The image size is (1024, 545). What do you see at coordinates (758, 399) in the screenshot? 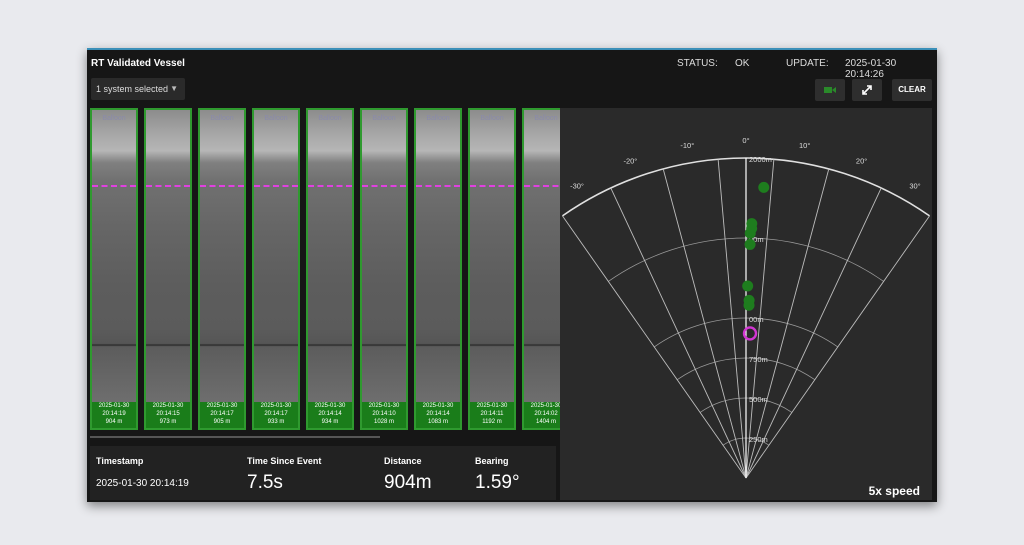
I see `range-label: 500m` at bounding box center [758, 399].